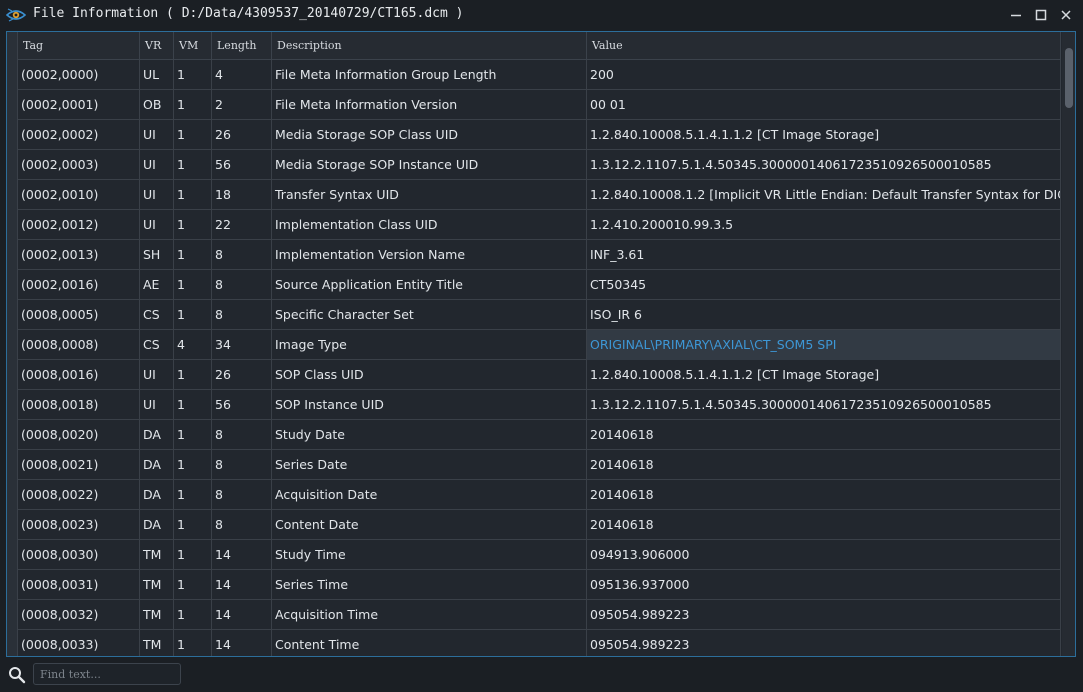 The image size is (1083, 692). I want to click on cell-description: Implementation Version Name, so click(429, 255).